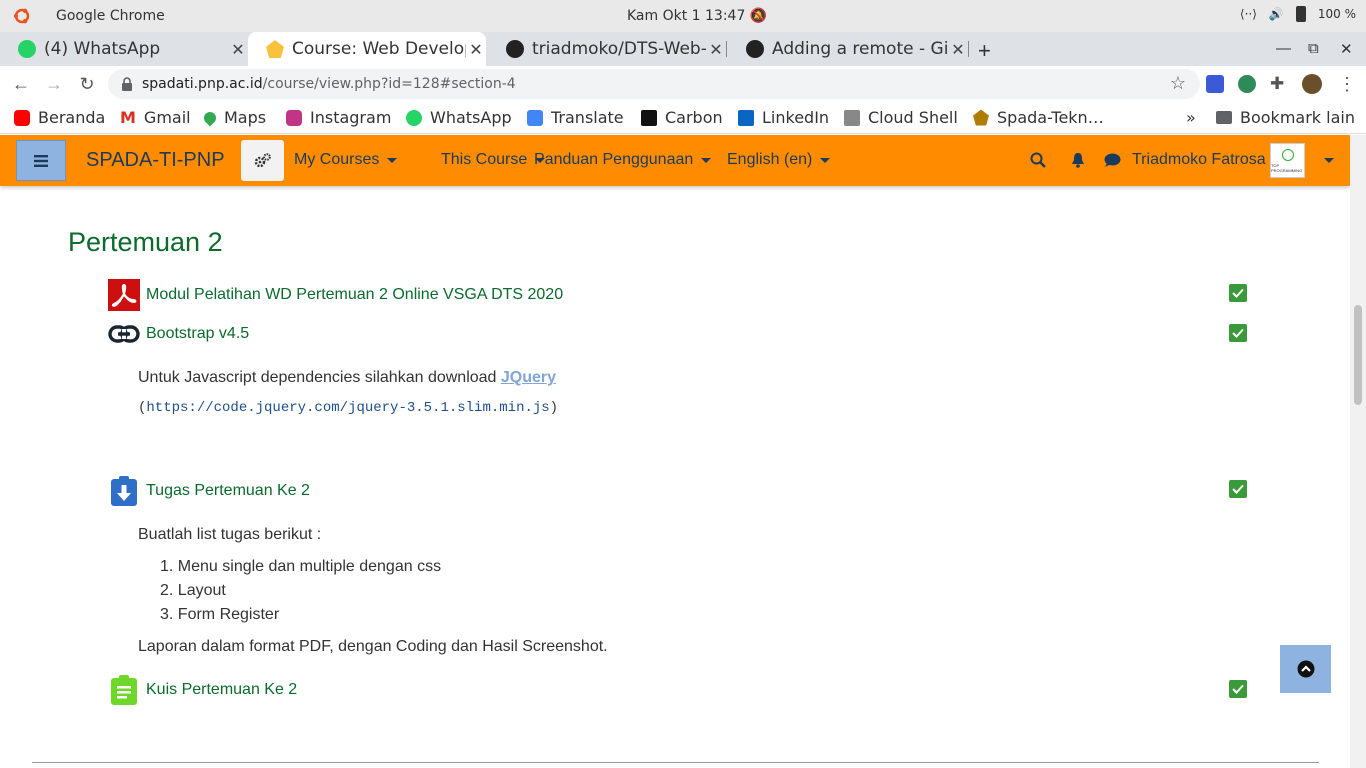 The image size is (1366, 768). What do you see at coordinates (1199, 160) in the screenshot?
I see `user-name: Triadmoko Fatrosa` at bounding box center [1199, 160].